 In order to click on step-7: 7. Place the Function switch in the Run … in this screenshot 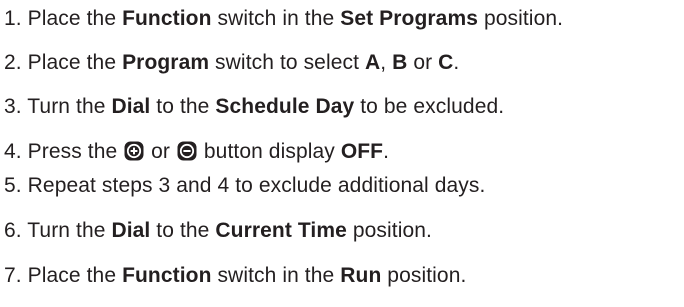, I will do `click(235, 276)`.